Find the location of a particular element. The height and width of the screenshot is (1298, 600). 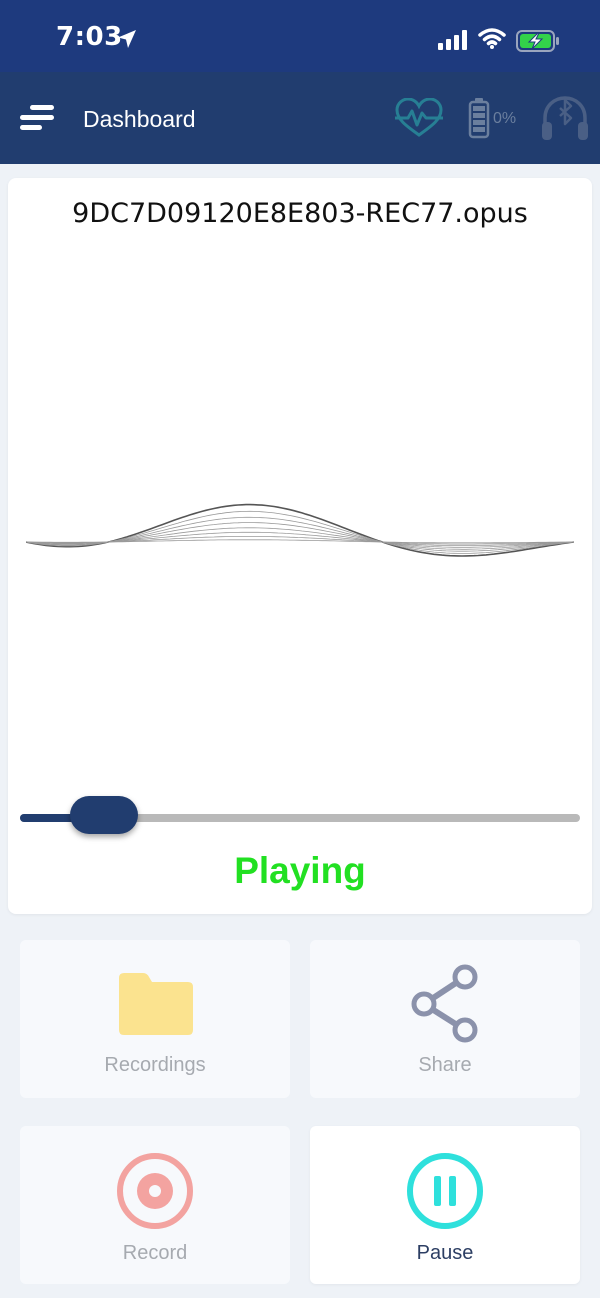

share-button: Share is located at coordinates (445, 1019).